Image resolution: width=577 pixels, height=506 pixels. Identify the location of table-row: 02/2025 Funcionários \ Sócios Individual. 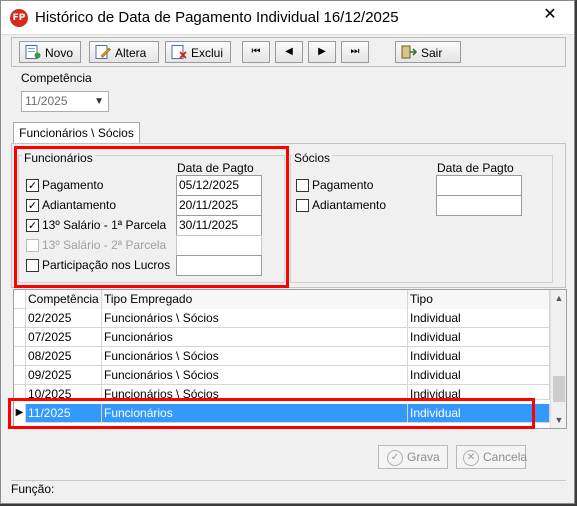
(282, 318).